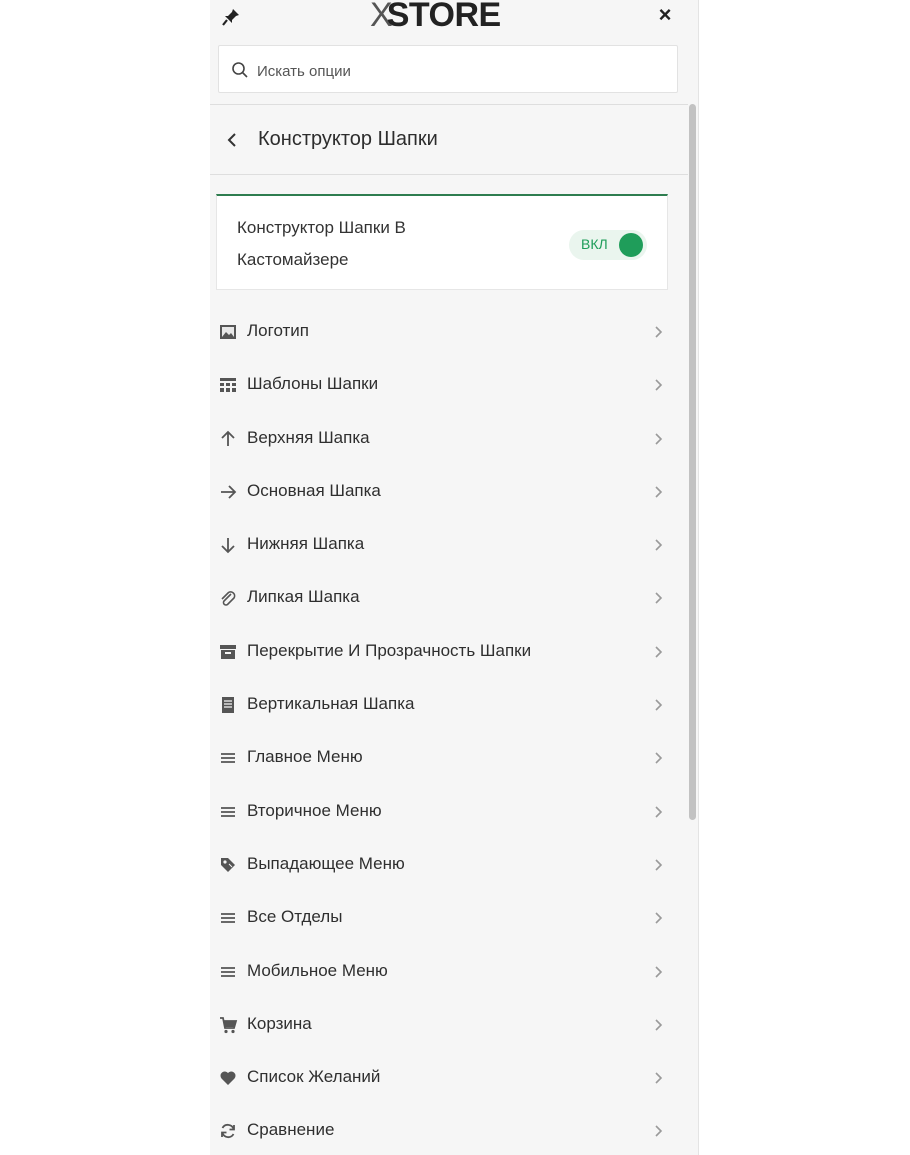 This screenshot has height=1155, width=910. What do you see at coordinates (449, 812) in the screenshot?
I see `menu-item: Вторичное Меню` at bounding box center [449, 812].